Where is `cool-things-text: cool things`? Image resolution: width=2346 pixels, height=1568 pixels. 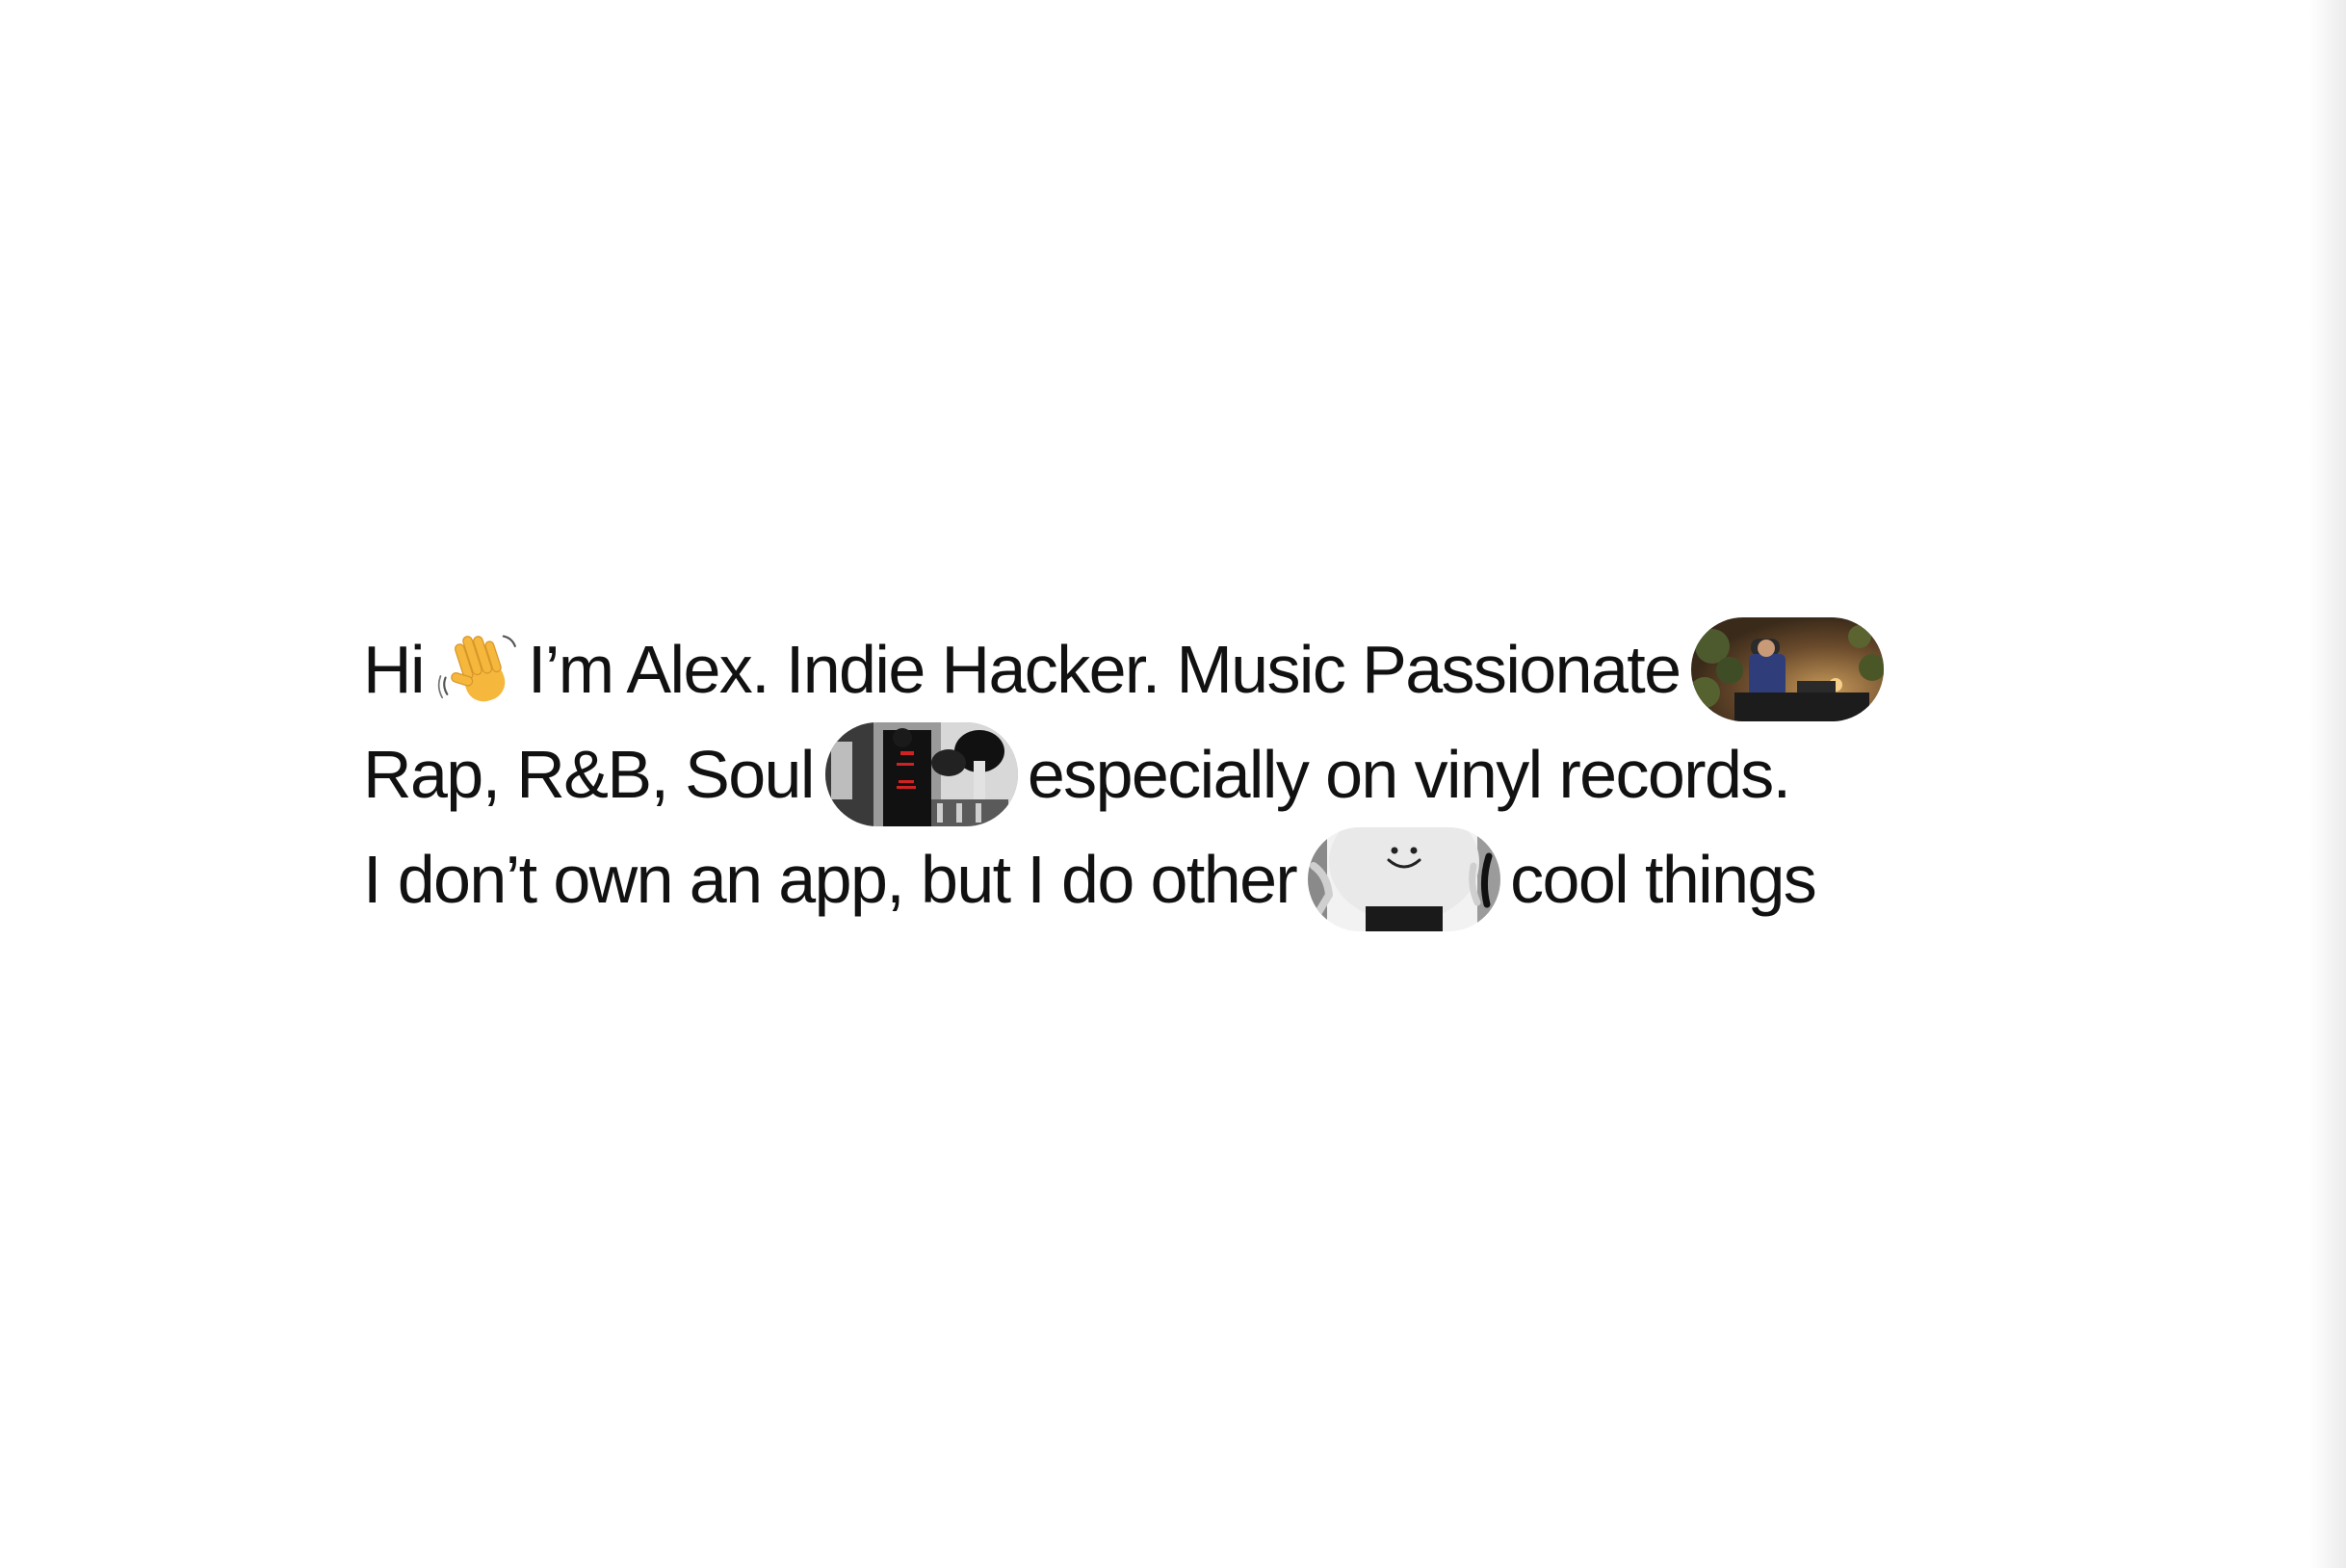 cool-things-text: cool things is located at coordinates (1664, 879).